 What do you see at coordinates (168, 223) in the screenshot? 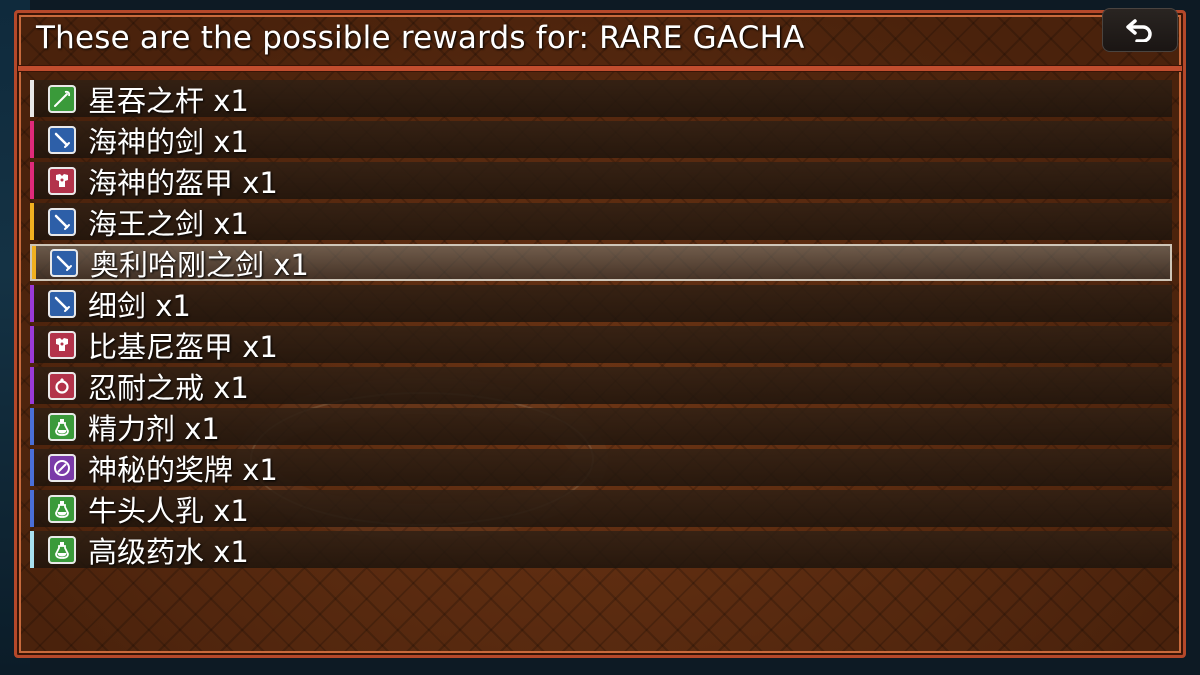
I see `reward-name: 海王之剑 x1` at bounding box center [168, 223].